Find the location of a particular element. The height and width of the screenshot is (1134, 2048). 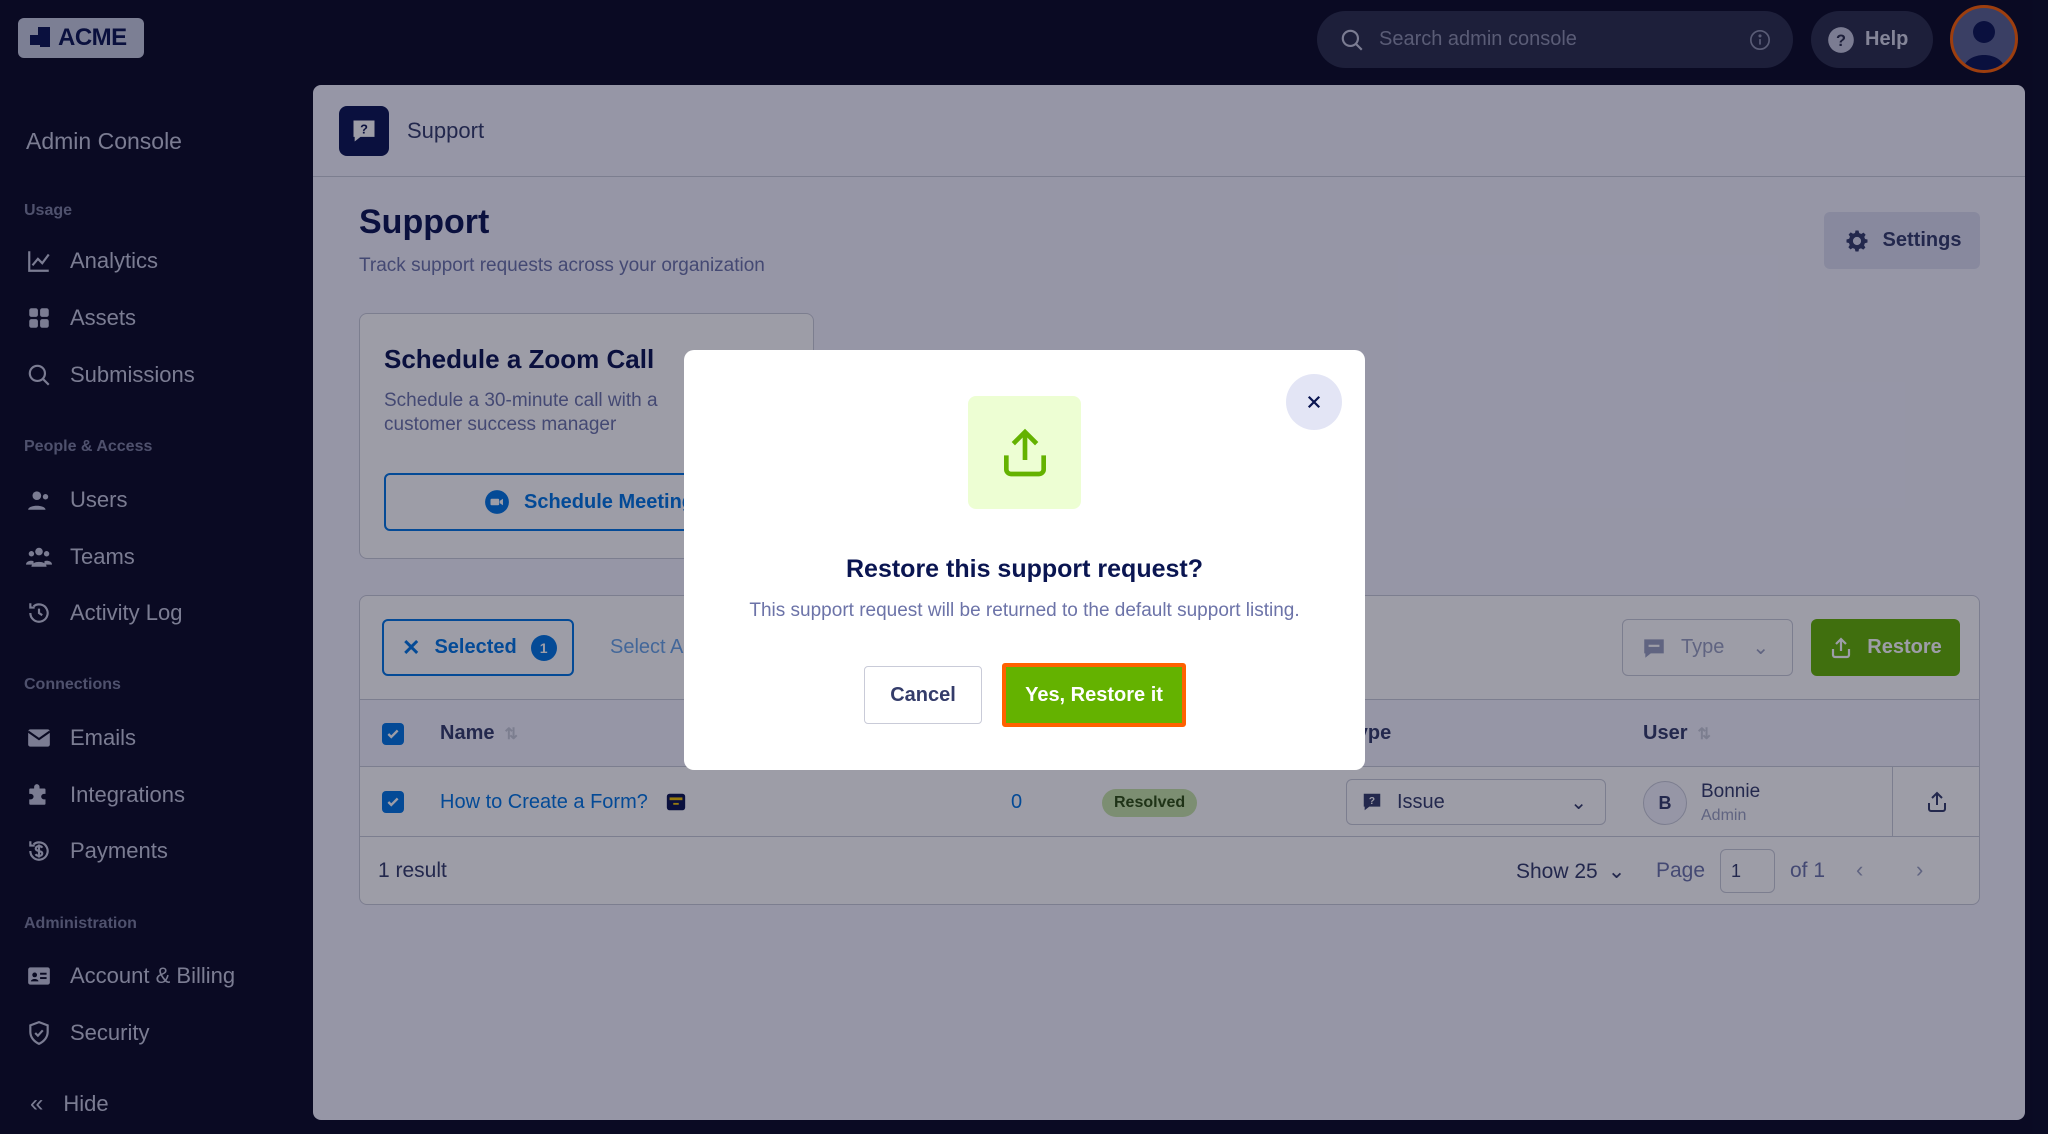

upload-icon is located at coordinates (1024, 452).